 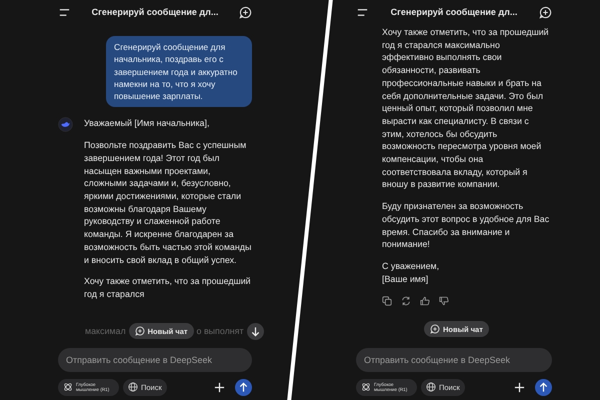 I want to click on message-paragraph: Хочу также отметить, что за прошедший год я старался, so click(x=168, y=288).